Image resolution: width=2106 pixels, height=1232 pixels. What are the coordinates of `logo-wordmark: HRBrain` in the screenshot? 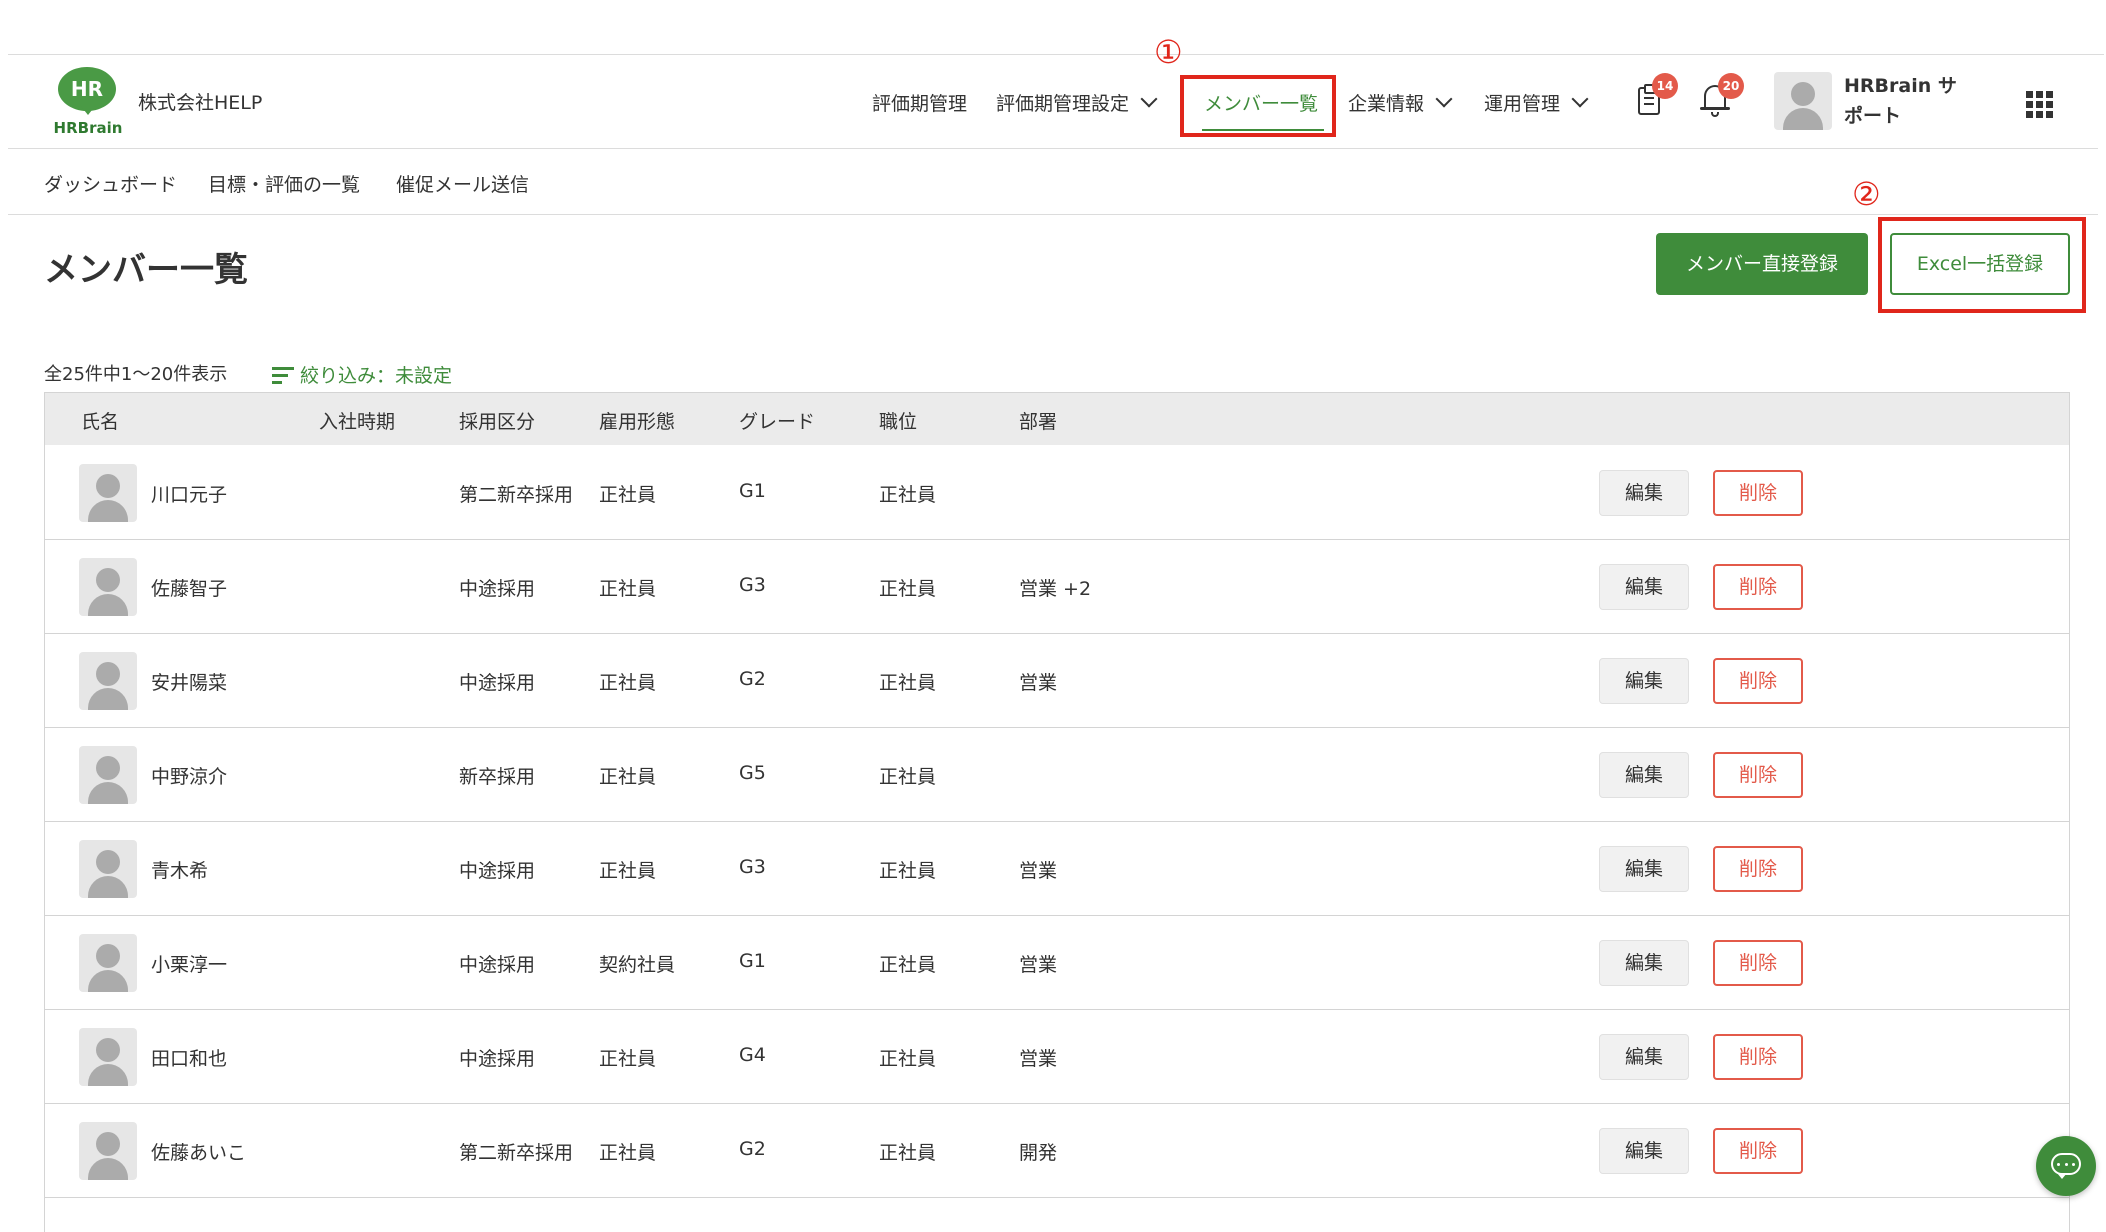 It's located at (88, 128).